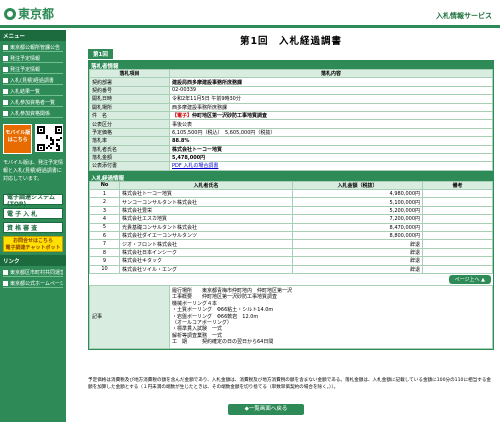  What do you see at coordinates (33, 272) in the screenshot?
I see `external-link-0: 東京都区市町村共同運営` at bounding box center [33, 272].